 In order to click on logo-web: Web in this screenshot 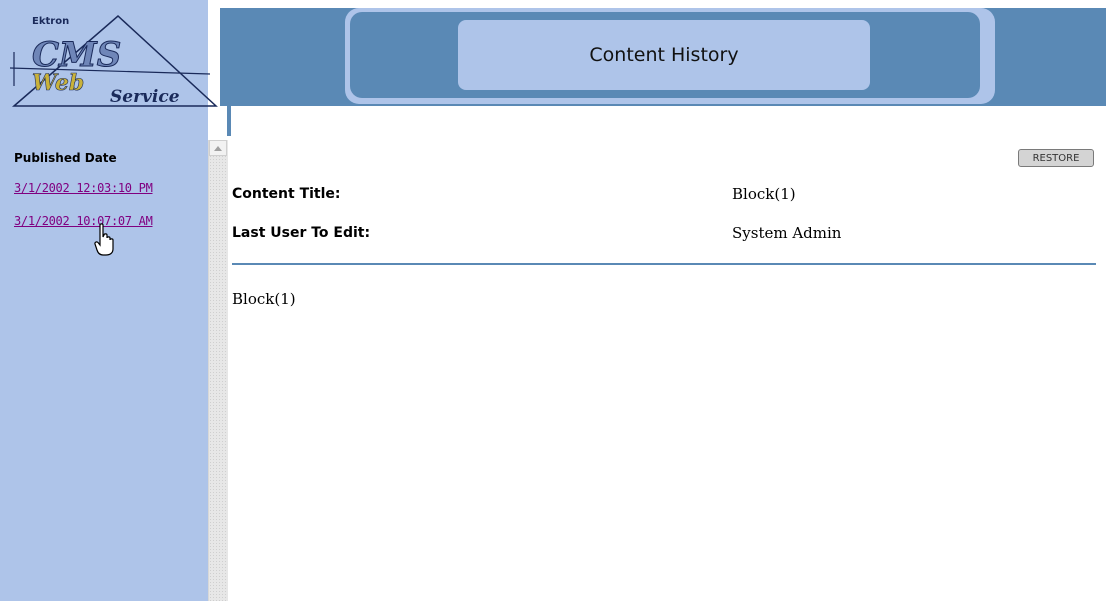, I will do `click(58, 83)`.